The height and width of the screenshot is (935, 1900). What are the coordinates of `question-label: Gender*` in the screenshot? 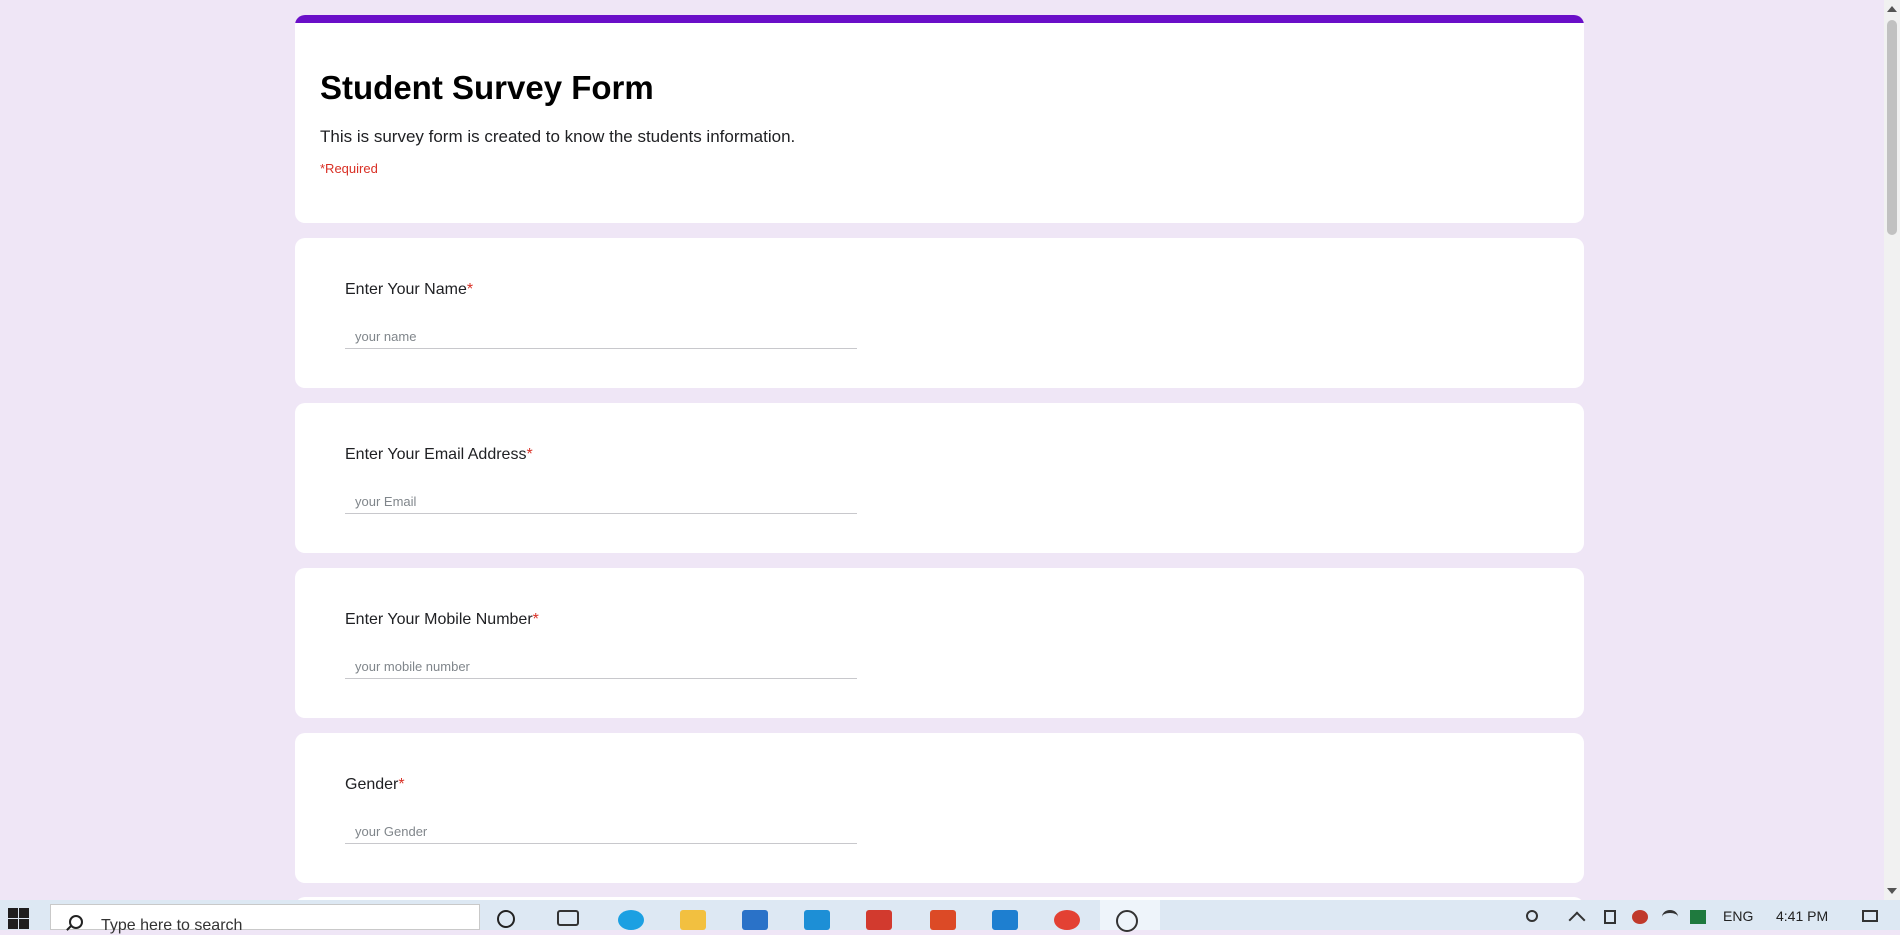 It's located at (375, 785).